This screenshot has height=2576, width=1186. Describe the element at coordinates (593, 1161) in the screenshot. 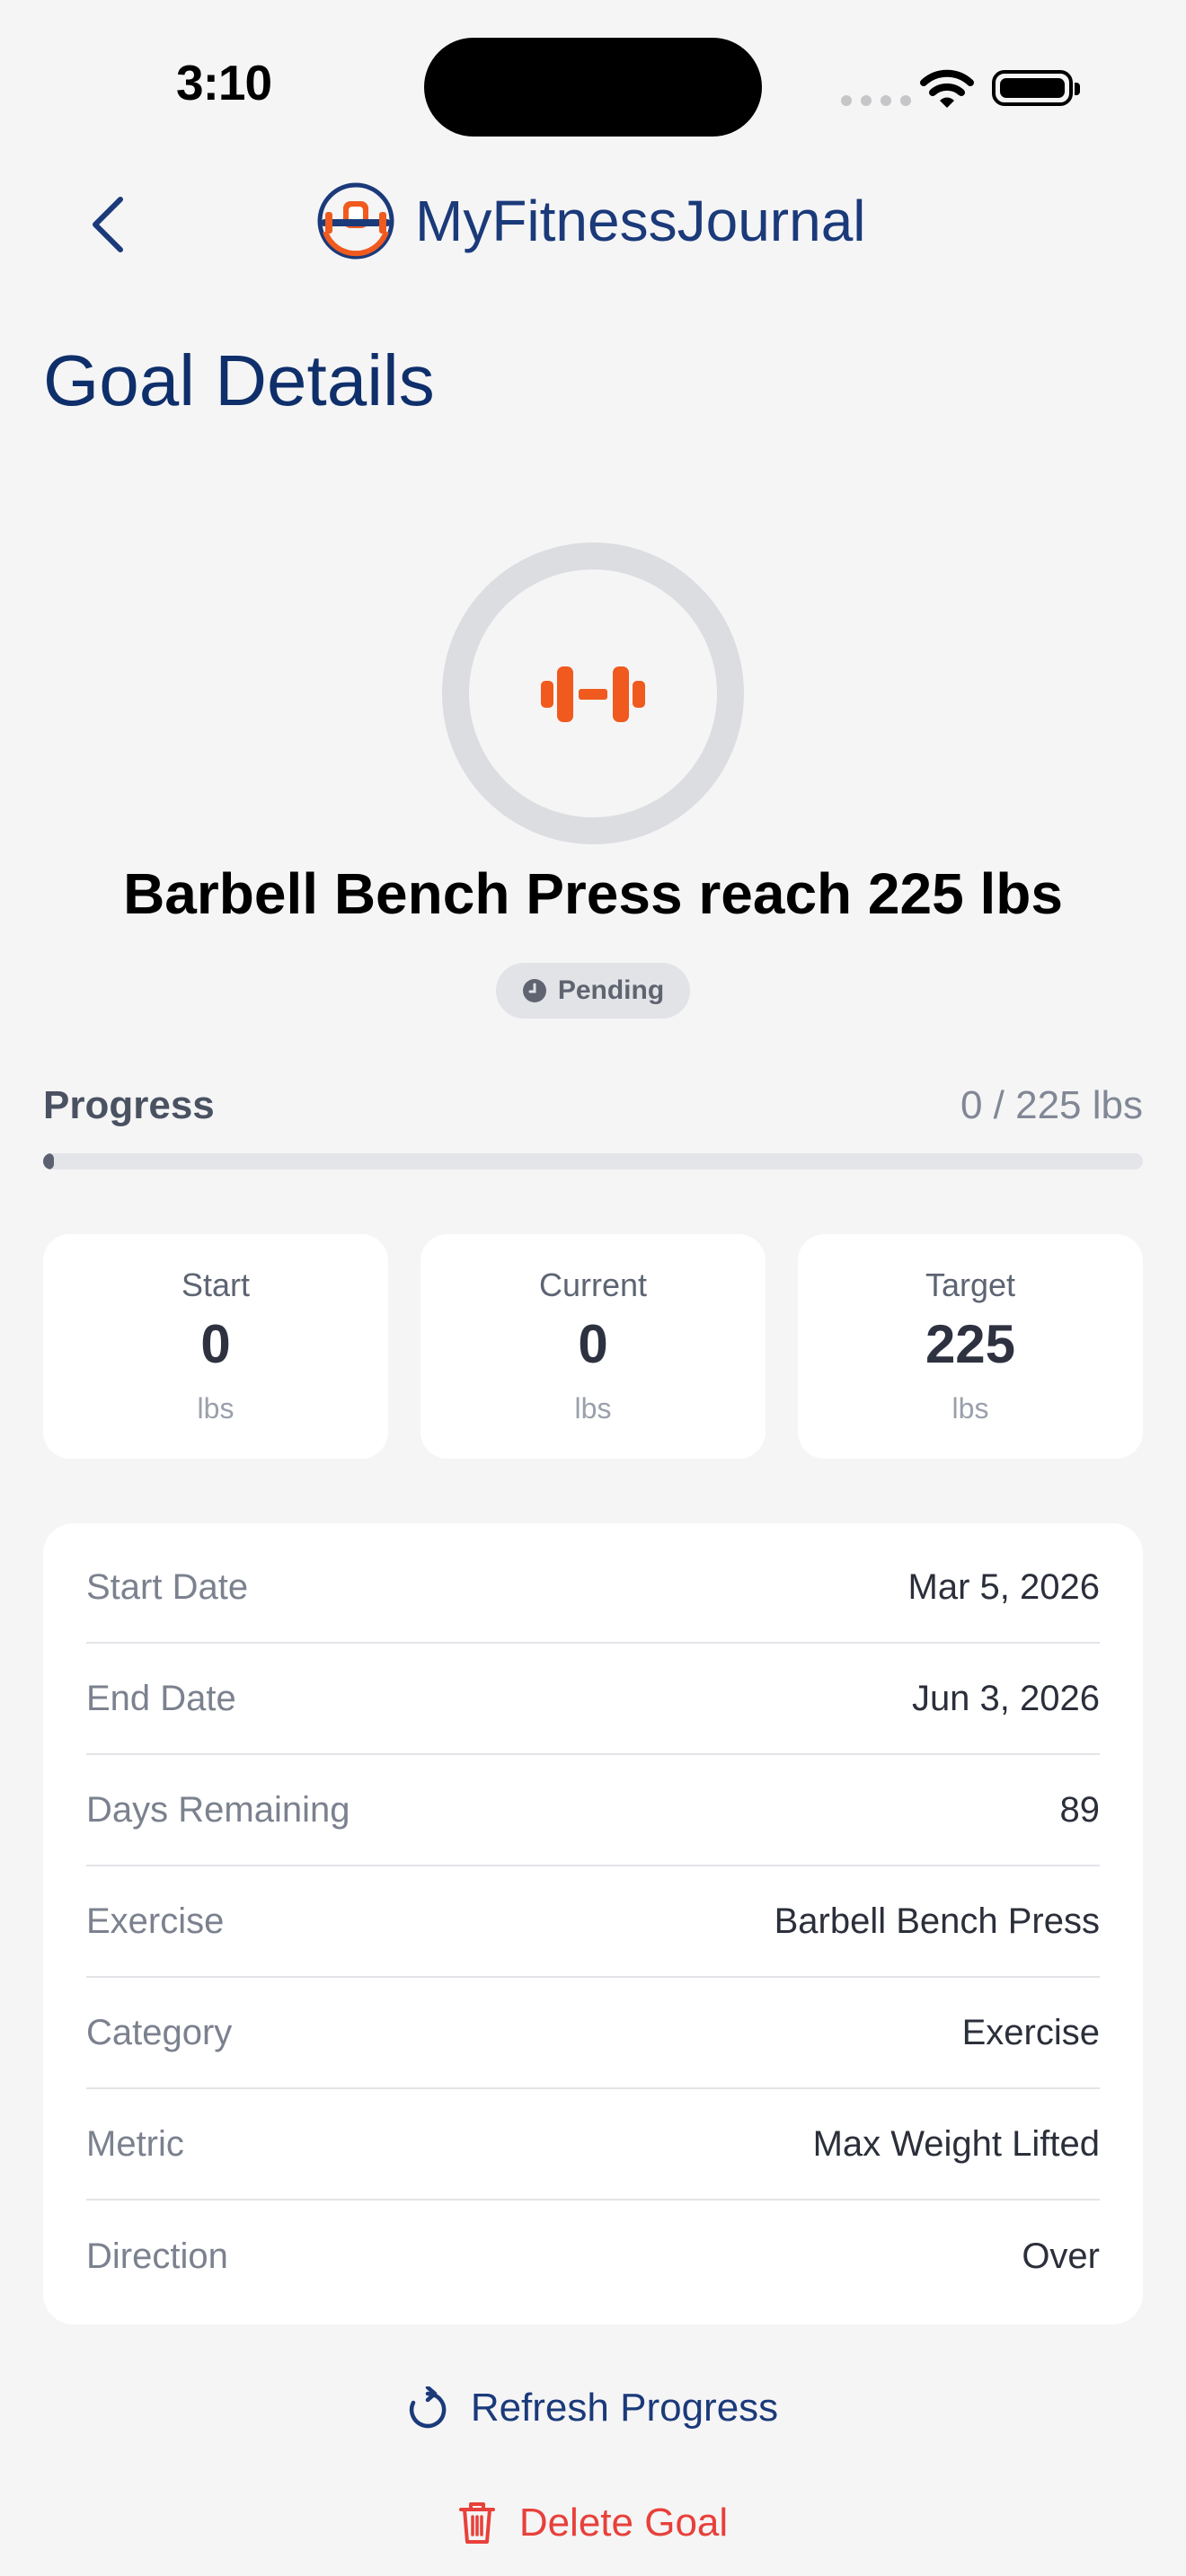

I see `progress-bar` at that location.